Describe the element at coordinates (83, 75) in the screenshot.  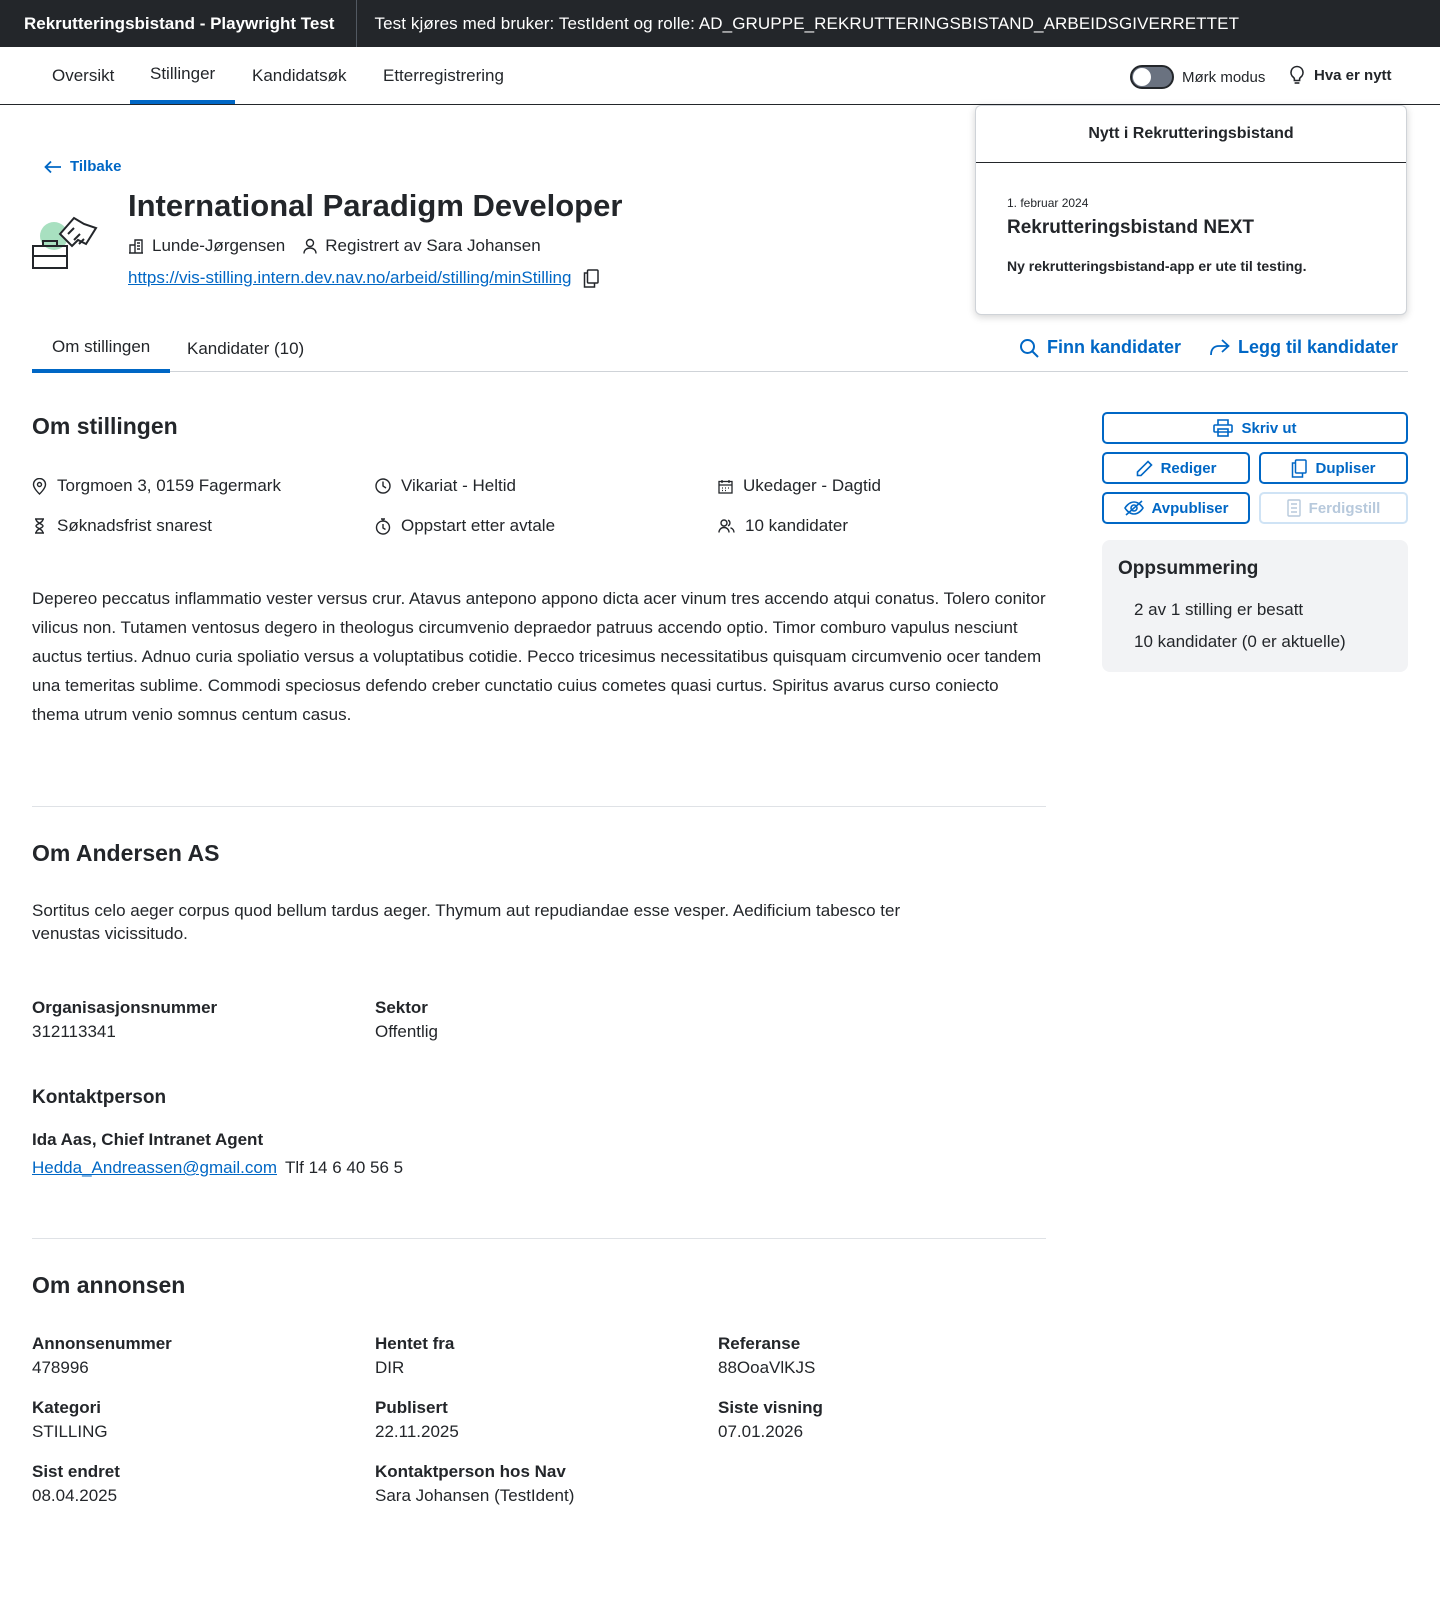
I see `nav-tab-oversikt: Oversikt` at that location.